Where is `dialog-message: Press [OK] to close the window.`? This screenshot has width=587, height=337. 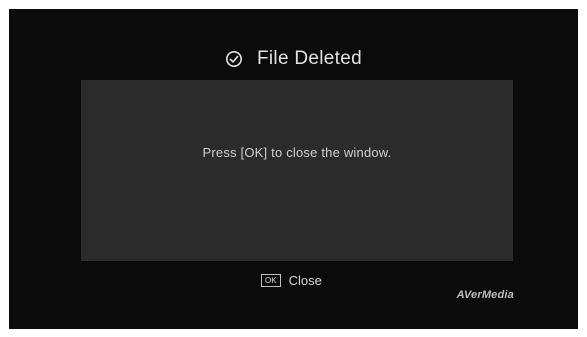
dialog-message: Press [OK] to close the window. is located at coordinates (297, 152).